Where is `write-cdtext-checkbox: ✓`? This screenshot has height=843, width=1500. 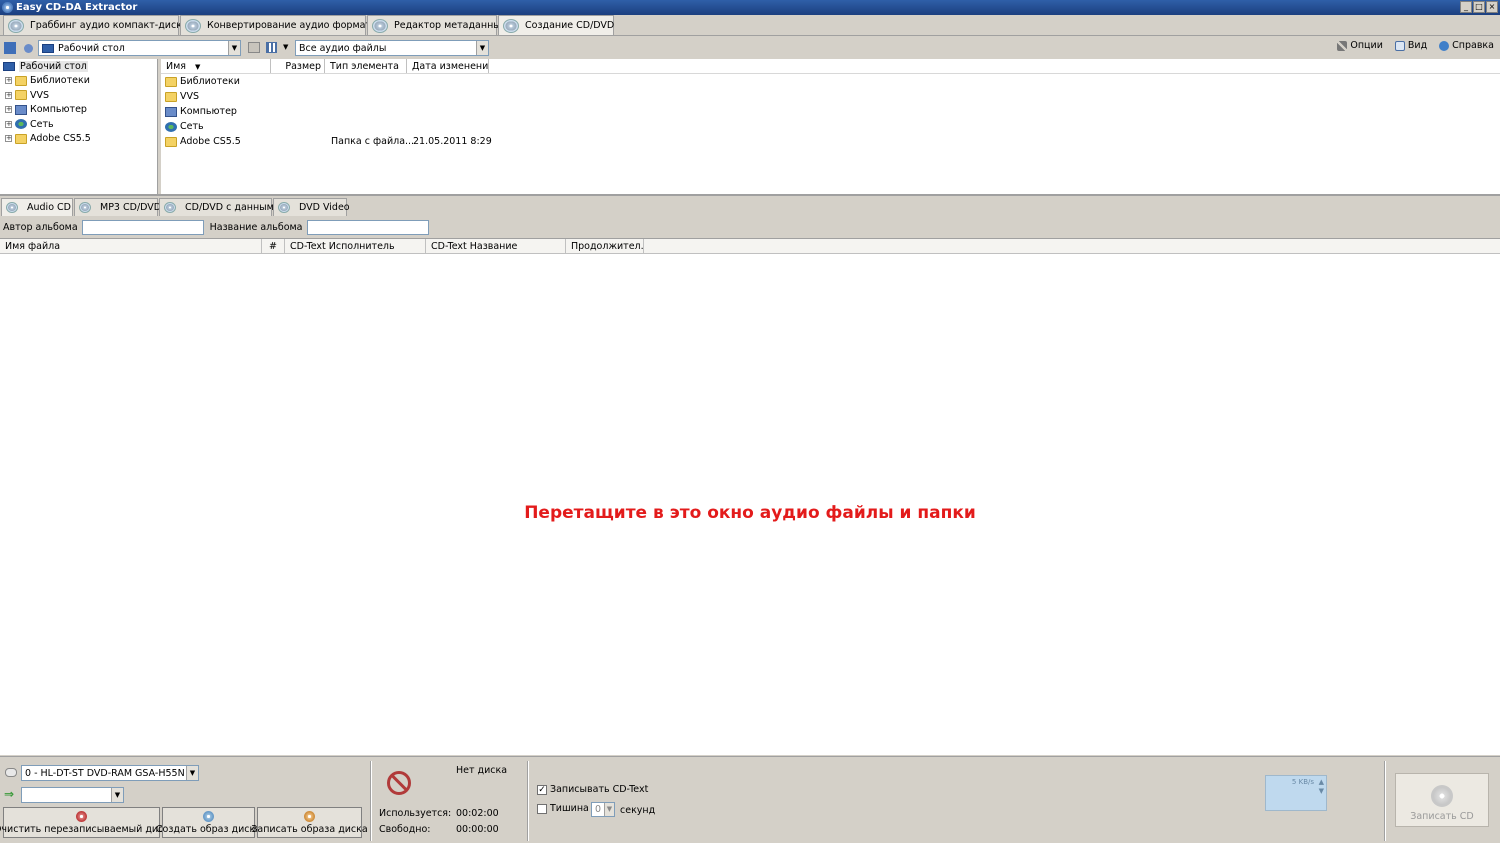 write-cdtext-checkbox: ✓ is located at coordinates (542, 790).